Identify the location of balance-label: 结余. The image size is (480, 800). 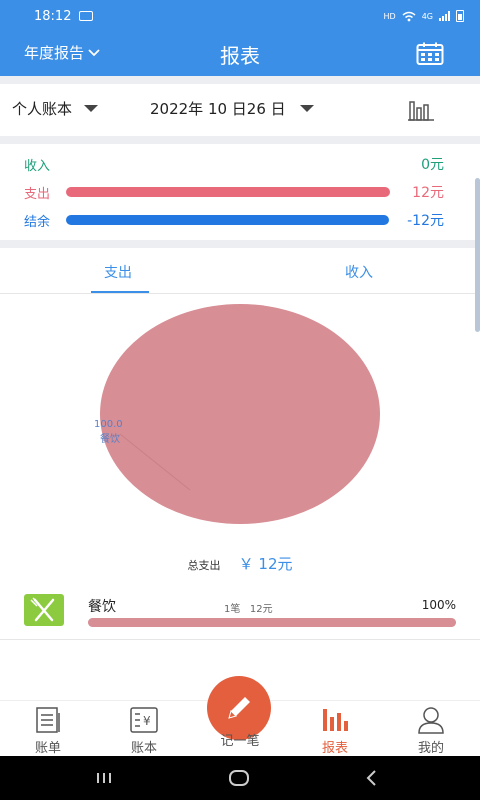
(37, 222).